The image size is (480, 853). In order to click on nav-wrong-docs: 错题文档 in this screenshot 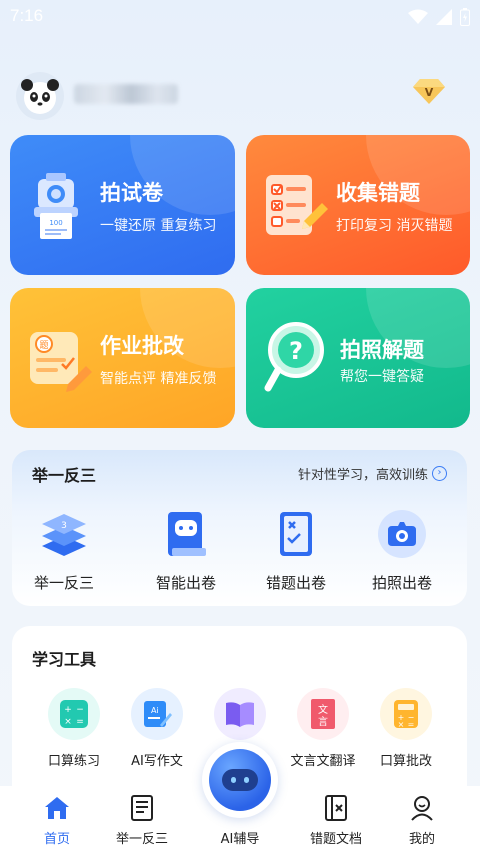, I will do `click(336, 820)`.